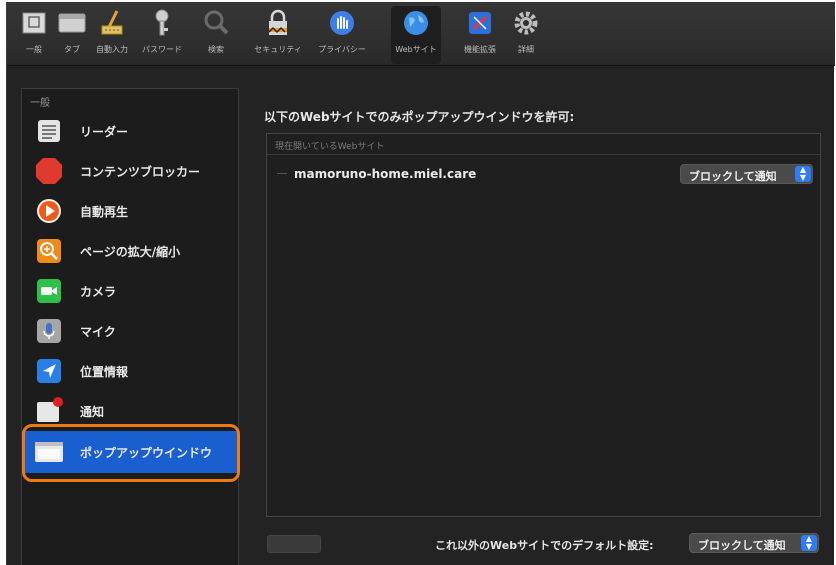 This screenshot has height=565, width=836. Describe the element at coordinates (480, 23) in the screenshot. I see `extensions-icon` at that location.